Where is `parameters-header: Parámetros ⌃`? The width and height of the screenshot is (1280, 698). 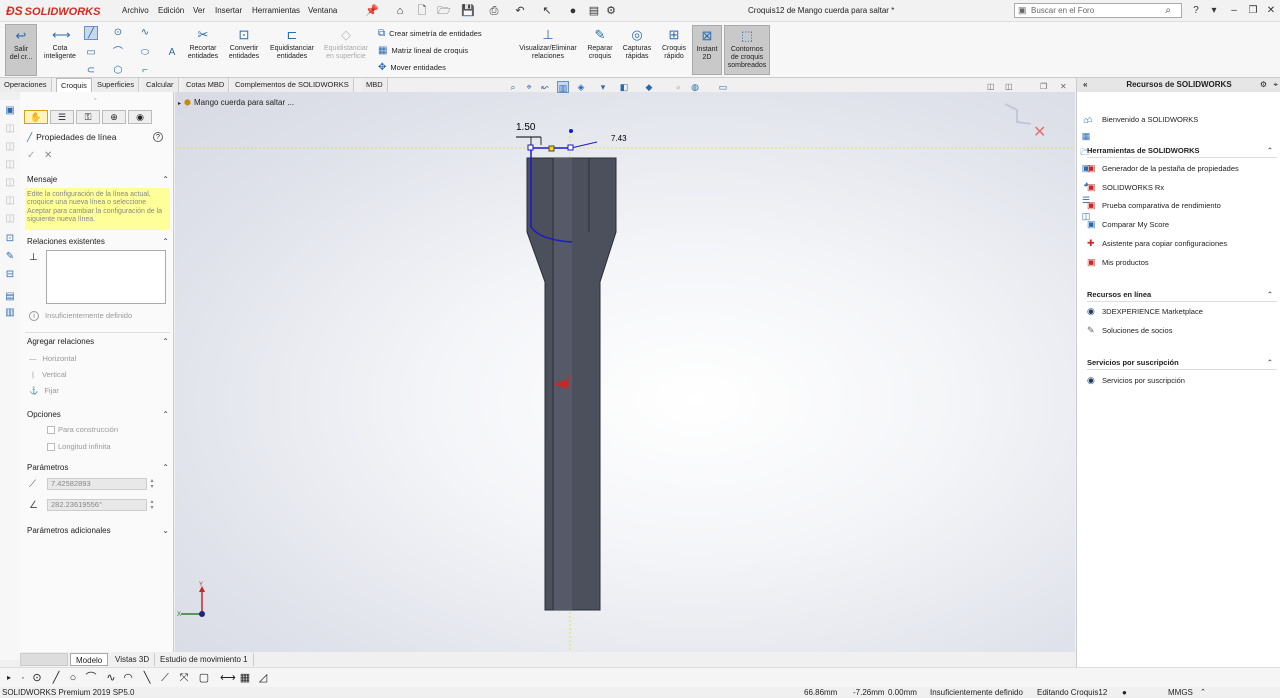
parameters-header: Parámetros ⌃ is located at coordinates (98, 467).